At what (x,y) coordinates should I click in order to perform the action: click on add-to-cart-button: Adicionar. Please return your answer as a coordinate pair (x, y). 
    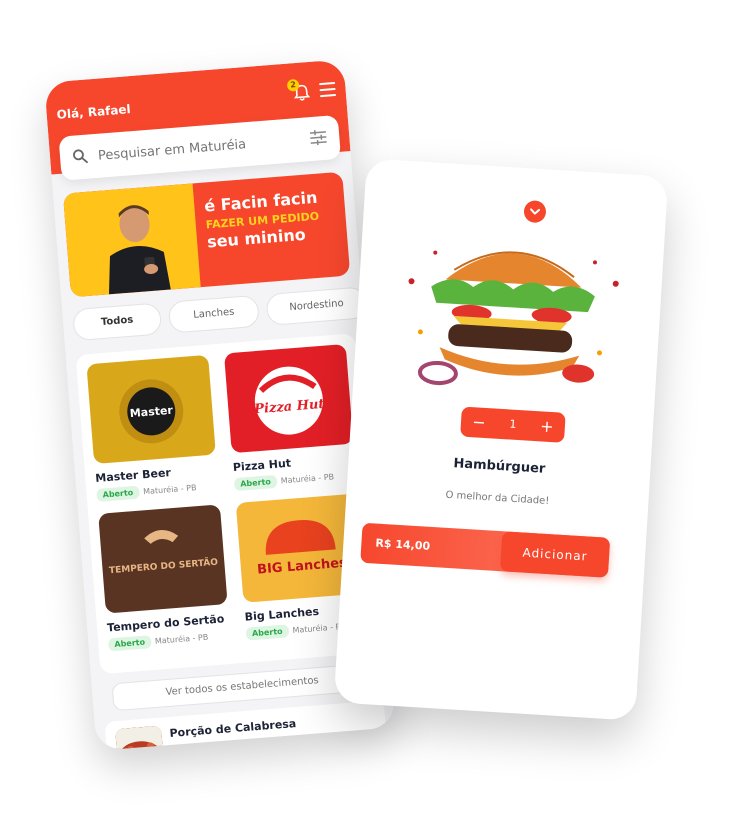
    Looking at the image, I should click on (555, 554).